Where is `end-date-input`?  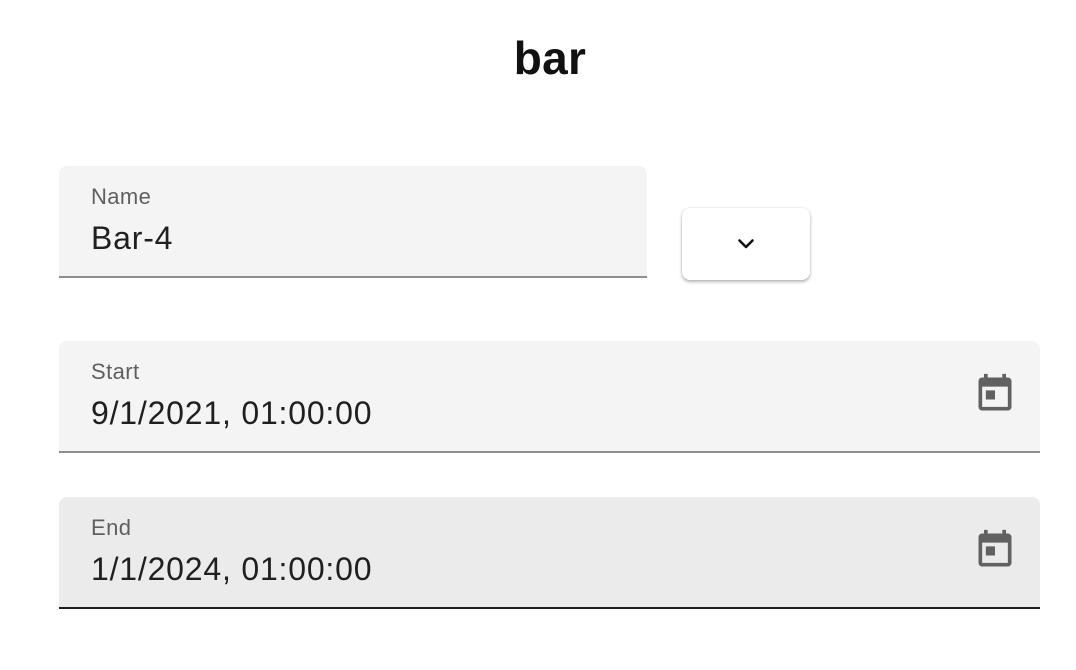 end-date-input is located at coordinates (501, 569).